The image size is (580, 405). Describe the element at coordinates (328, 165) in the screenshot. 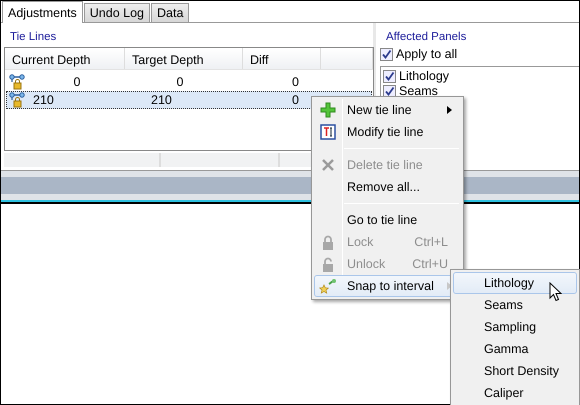

I see `close-icon` at that location.